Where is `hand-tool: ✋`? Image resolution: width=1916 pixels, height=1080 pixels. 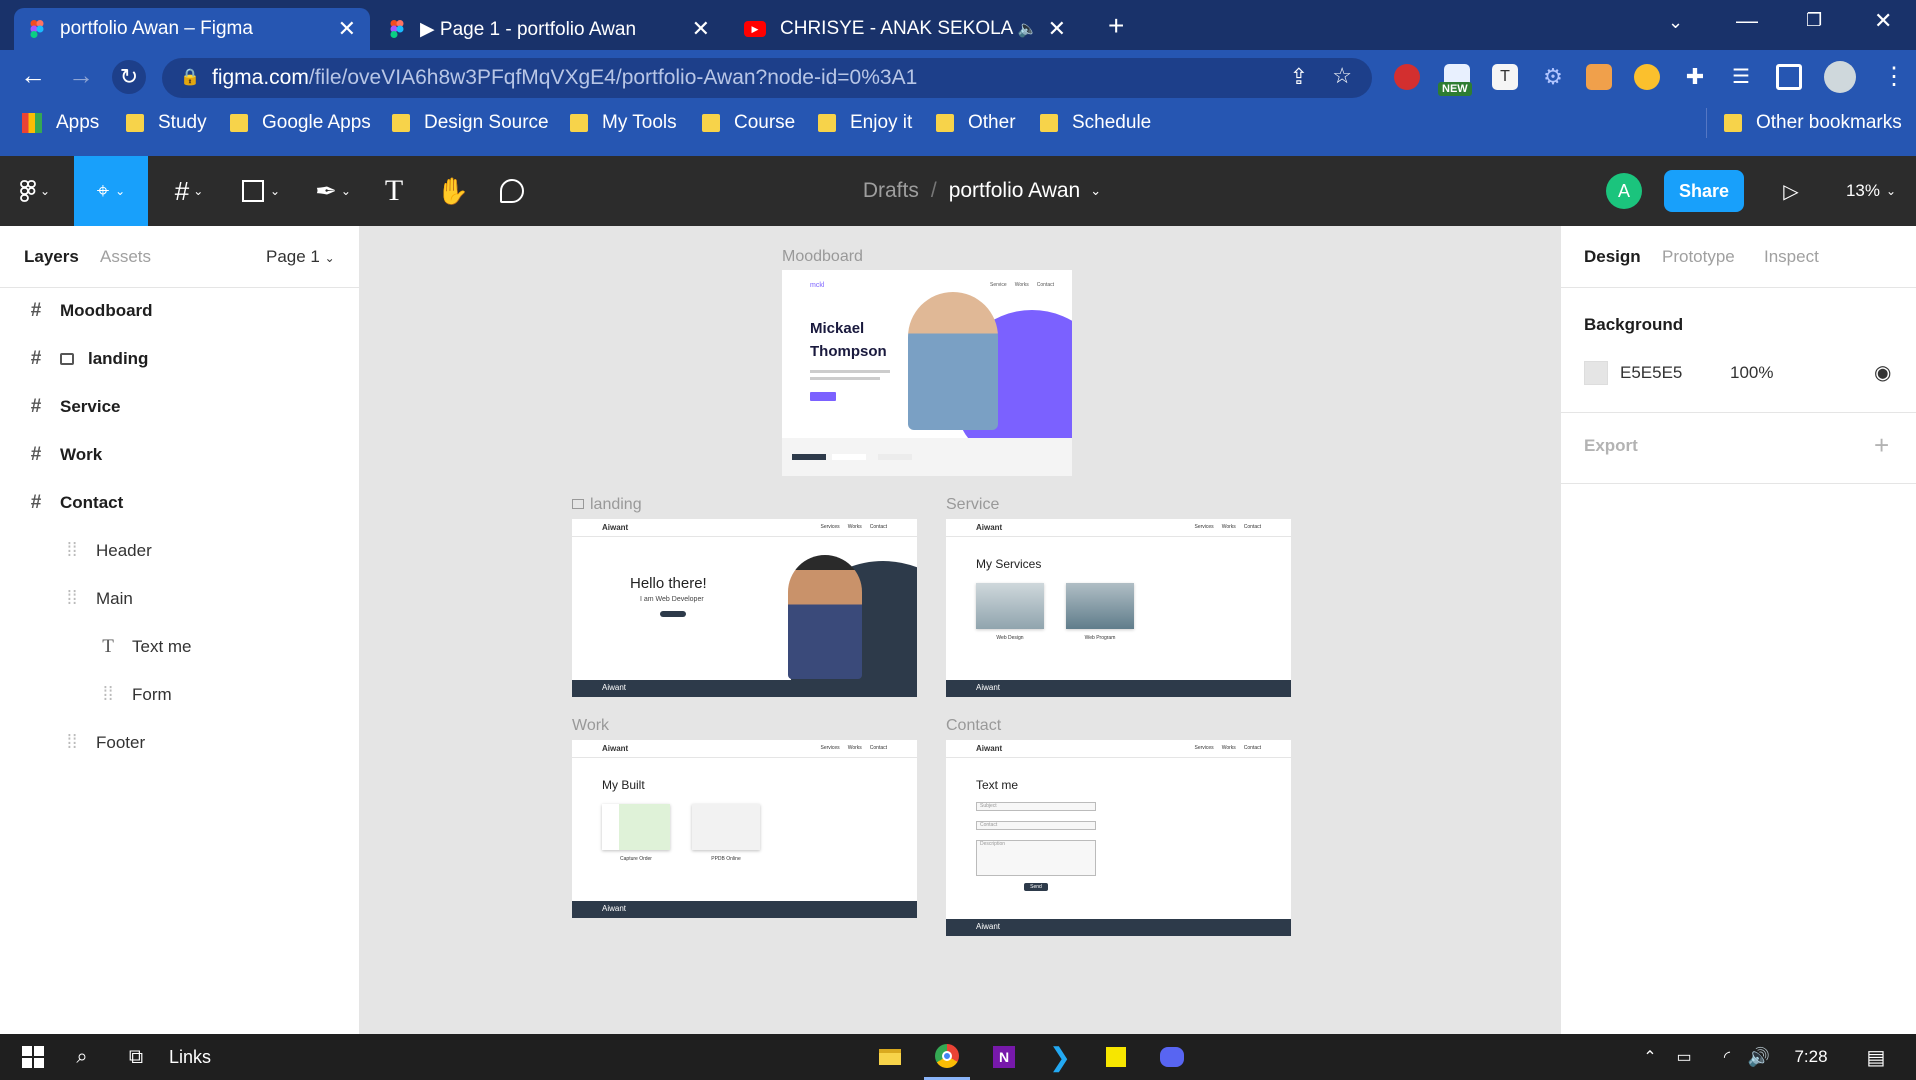 hand-tool: ✋ is located at coordinates (453, 191).